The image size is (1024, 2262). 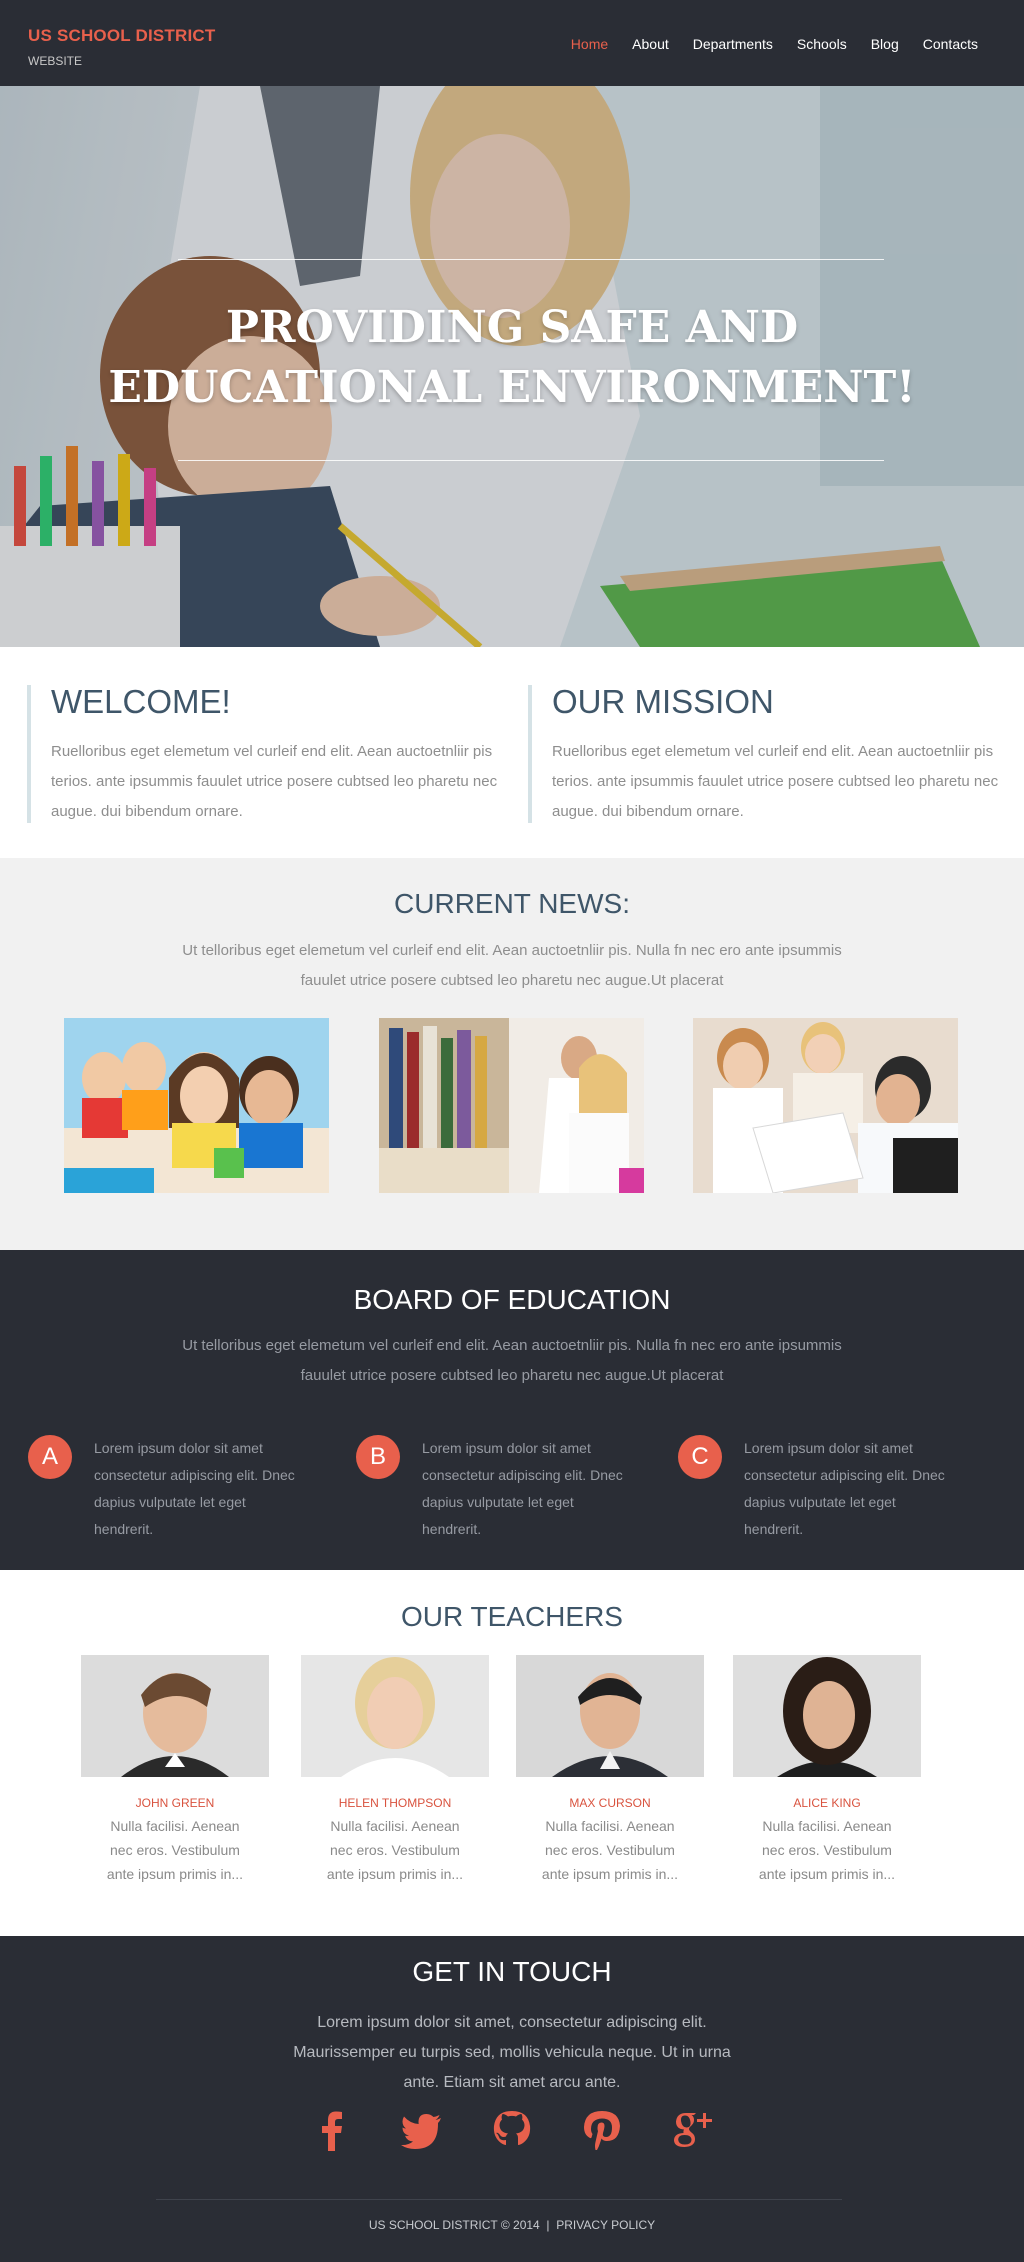 What do you see at coordinates (650, 44) in the screenshot?
I see `nav-about: About` at bounding box center [650, 44].